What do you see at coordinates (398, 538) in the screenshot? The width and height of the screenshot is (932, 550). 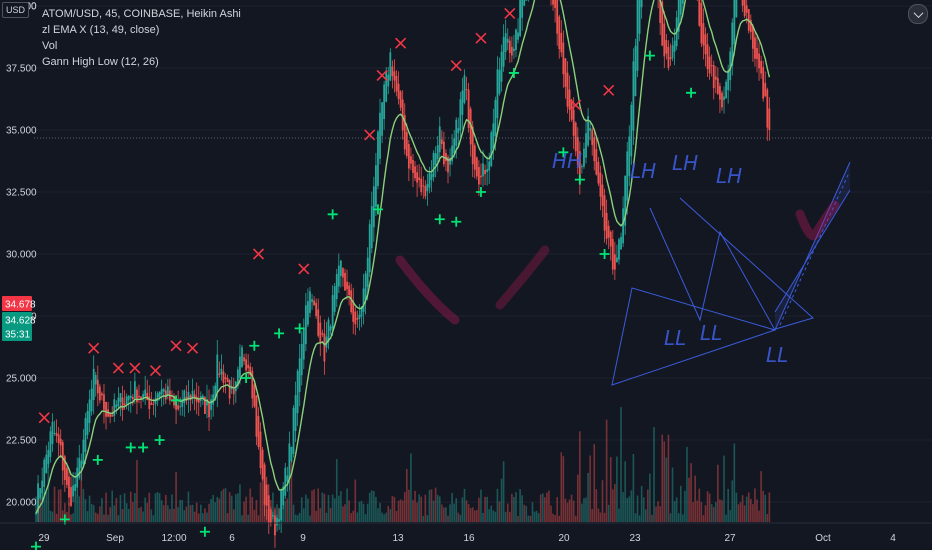 I see `time-tick-label: 13` at bounding box center [398, 538].